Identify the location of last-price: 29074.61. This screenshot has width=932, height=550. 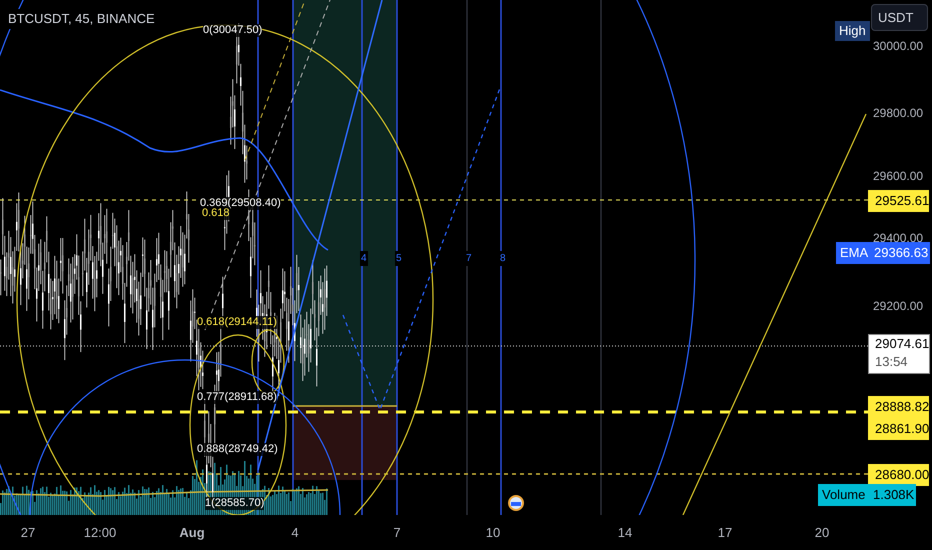
(902, 344).